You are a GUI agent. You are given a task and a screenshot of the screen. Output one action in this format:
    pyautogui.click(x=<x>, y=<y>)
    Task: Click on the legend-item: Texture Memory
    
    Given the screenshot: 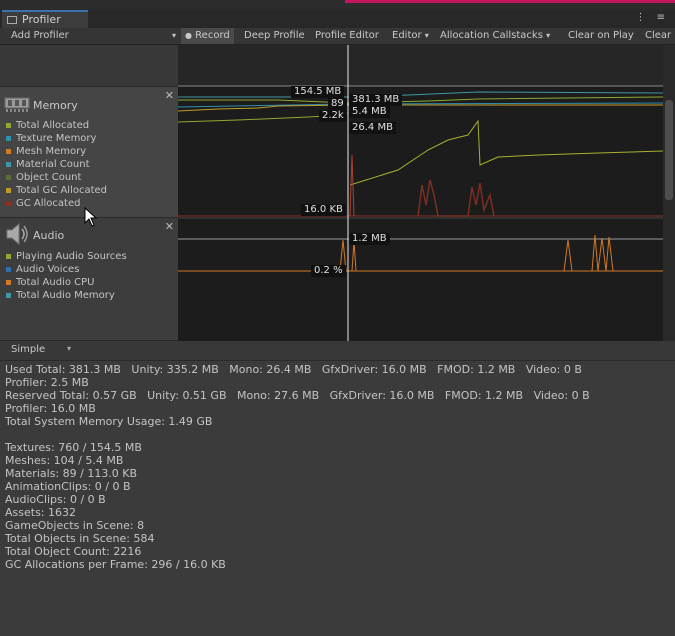 What is the action you would take?
    pyautogui.click(x=56, y=138)
    